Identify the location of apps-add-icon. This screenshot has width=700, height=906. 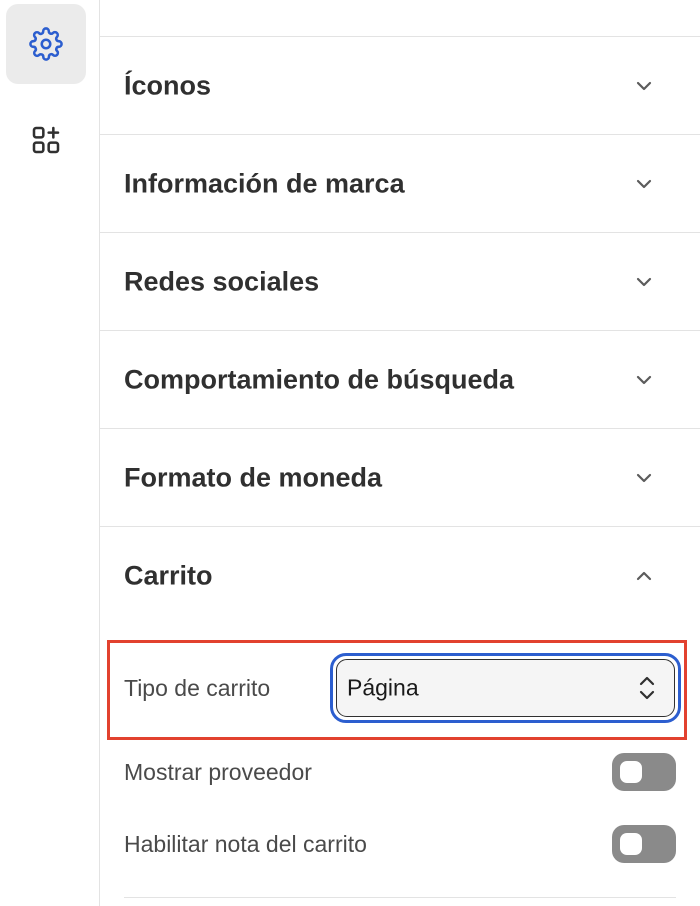
(46, 140).